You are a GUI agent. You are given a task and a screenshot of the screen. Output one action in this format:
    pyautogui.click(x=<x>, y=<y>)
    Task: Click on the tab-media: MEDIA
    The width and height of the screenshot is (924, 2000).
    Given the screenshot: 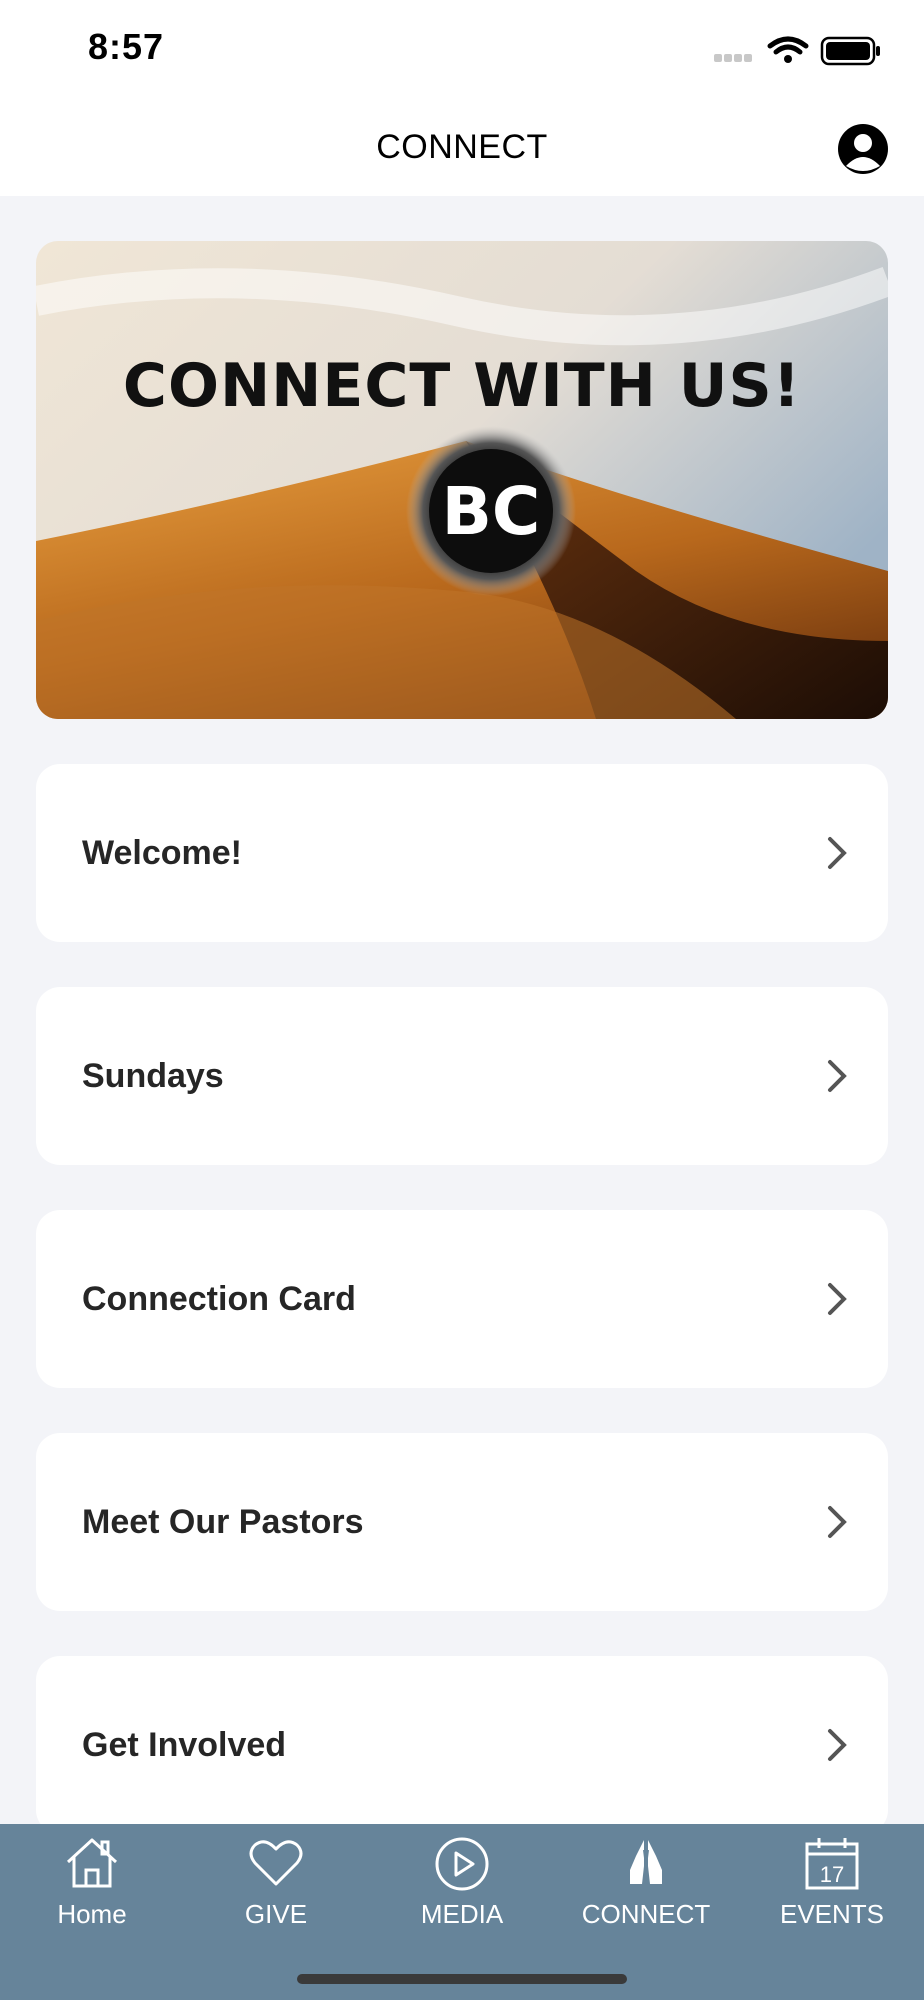 What is the action you would take?
    pyautogui.click(x=462, y=1889)
    